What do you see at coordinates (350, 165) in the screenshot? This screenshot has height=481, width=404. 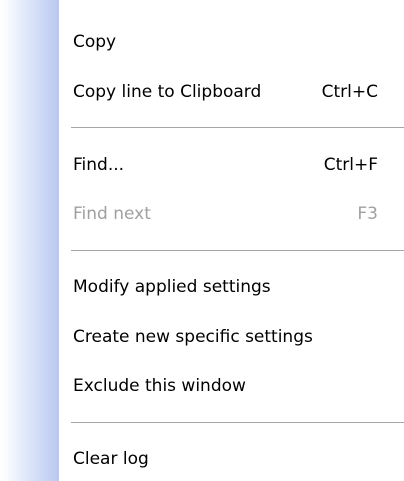 I see `menu-item-shortcut: Ctrl+F` at bounding box center [350, 165].